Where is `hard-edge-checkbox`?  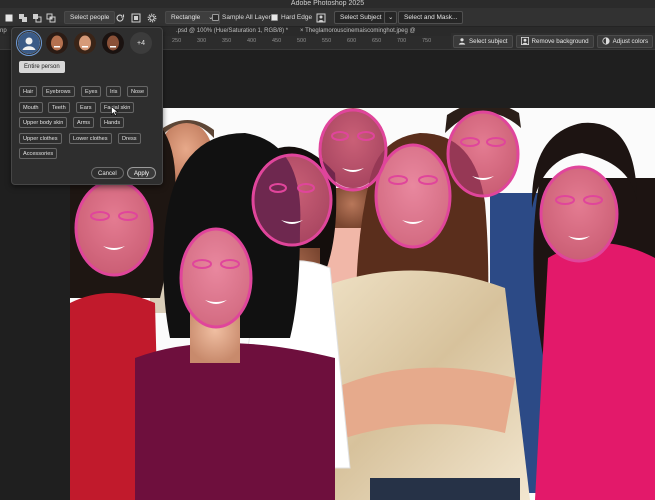
hard-edge-checkbox is located at coordinates (274, 17).